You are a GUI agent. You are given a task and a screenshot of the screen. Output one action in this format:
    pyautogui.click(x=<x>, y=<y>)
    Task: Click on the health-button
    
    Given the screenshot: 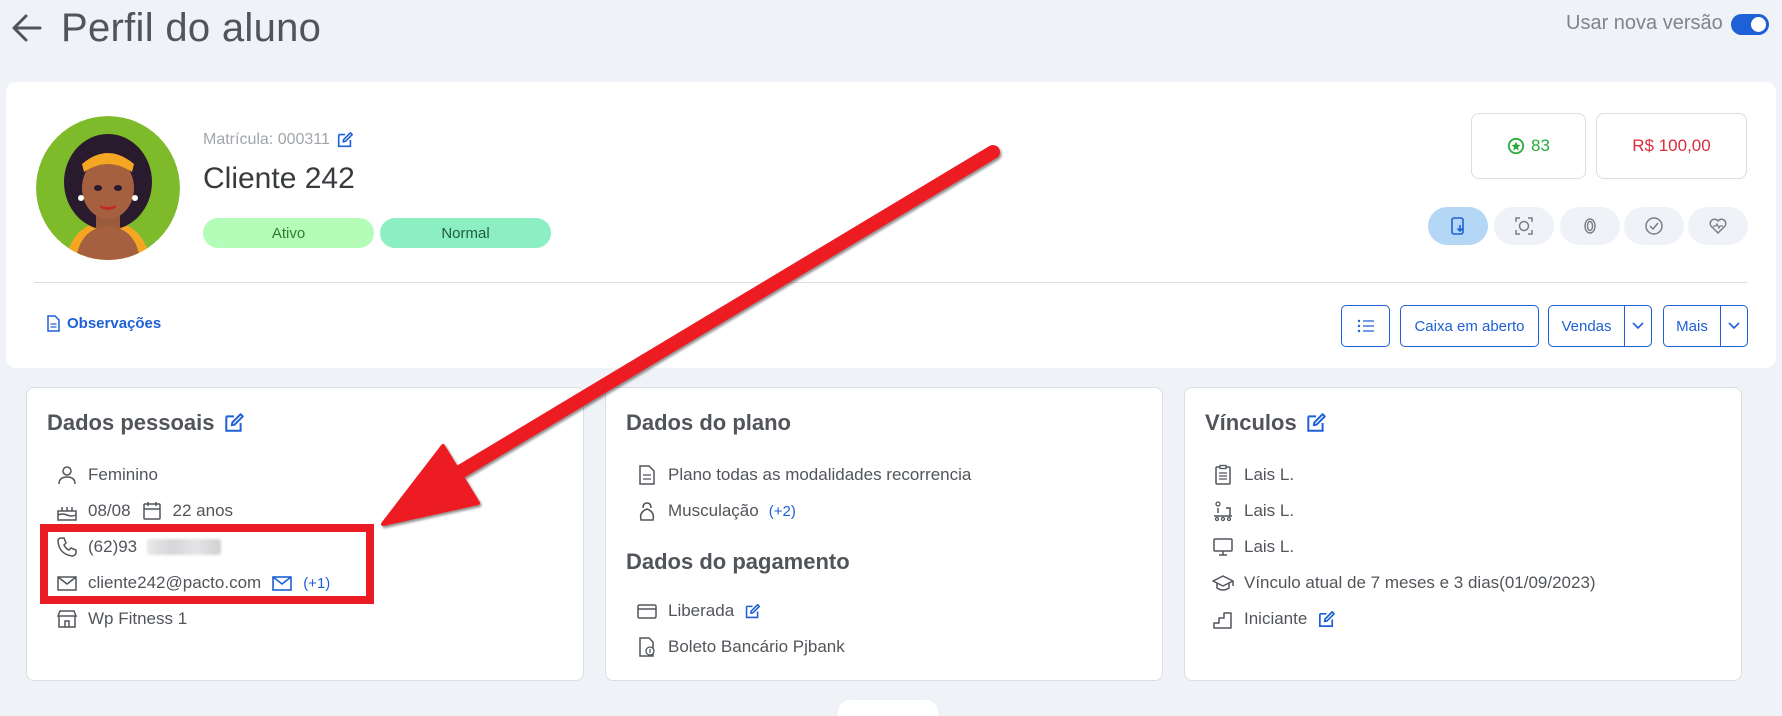 What is the action you would take?
    pyautogui.click(x=1718, y=226)
    